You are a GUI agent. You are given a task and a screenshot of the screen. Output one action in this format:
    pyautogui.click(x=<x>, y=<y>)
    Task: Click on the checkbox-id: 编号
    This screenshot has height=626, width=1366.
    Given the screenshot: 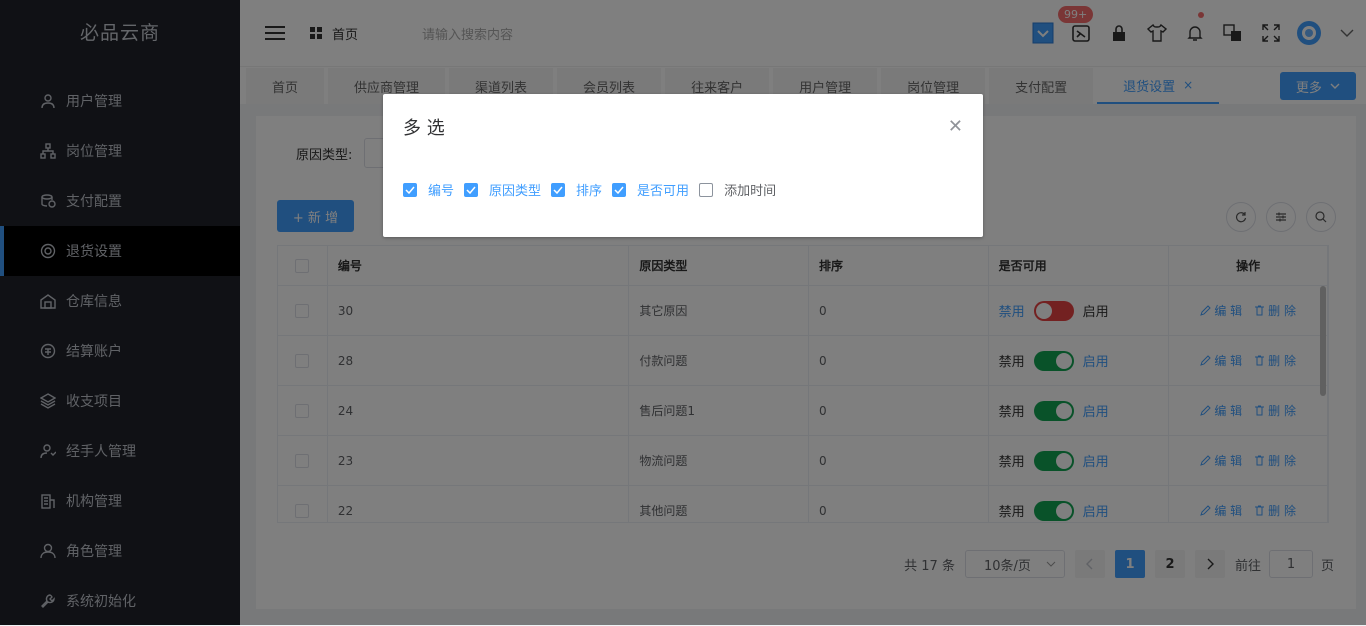 What is the action you would take?
    pyautogui.click(x=428, y=189)
    